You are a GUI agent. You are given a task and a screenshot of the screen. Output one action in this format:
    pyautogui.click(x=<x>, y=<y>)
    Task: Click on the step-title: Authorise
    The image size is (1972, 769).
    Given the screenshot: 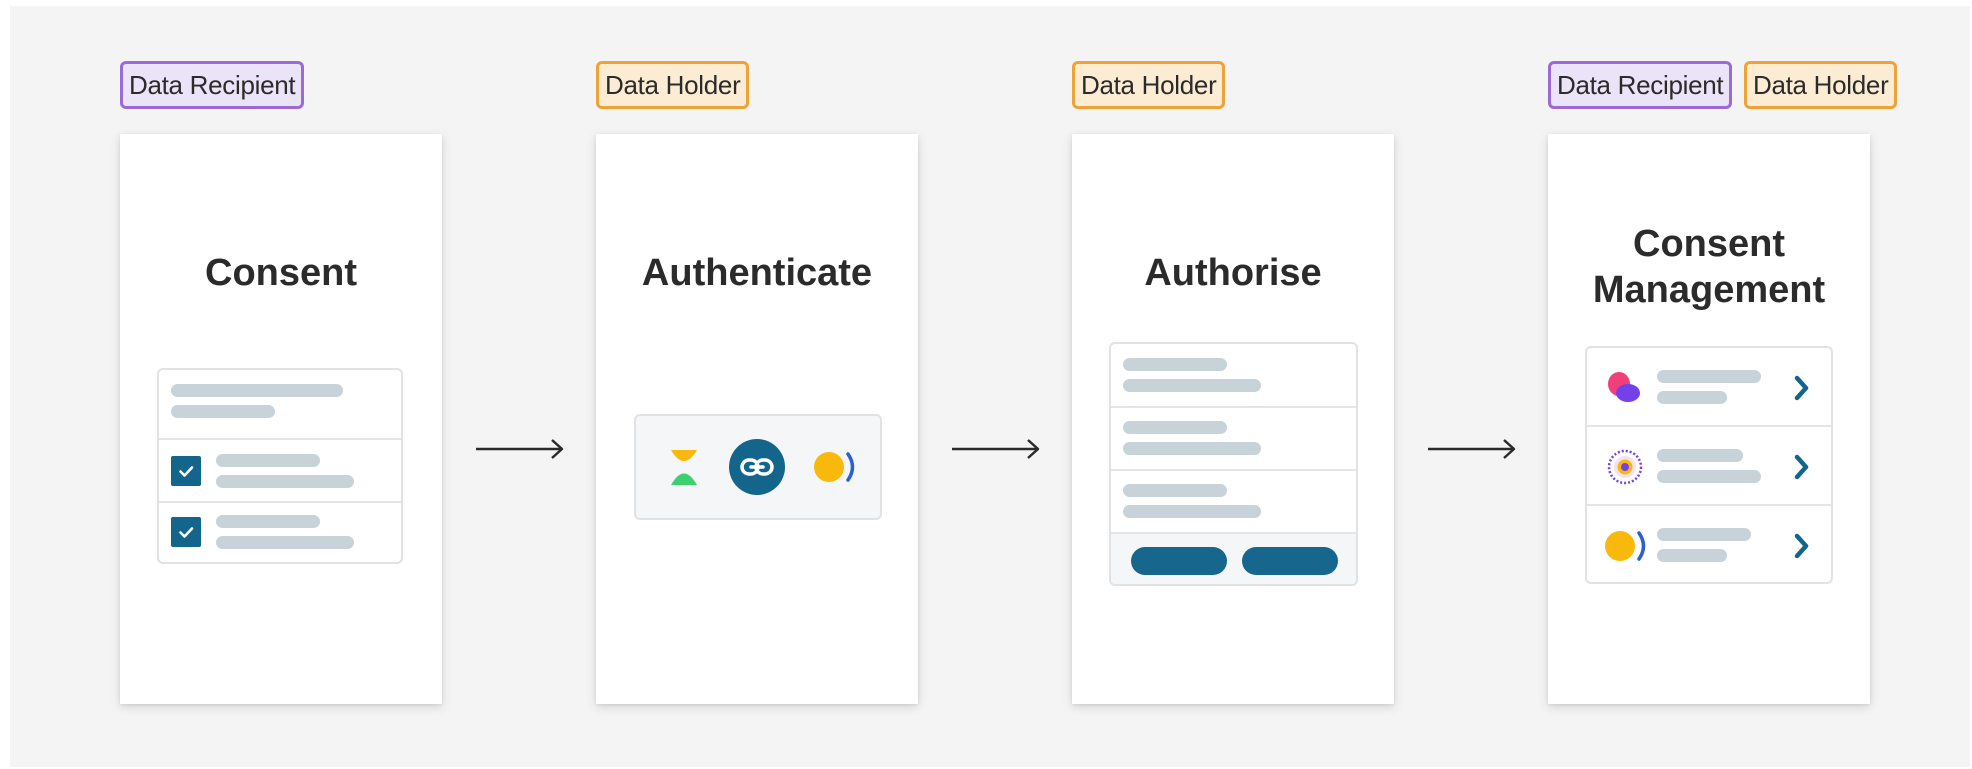 What is the action you would take?
    pyautogui.click(x=1233, y=273)
    